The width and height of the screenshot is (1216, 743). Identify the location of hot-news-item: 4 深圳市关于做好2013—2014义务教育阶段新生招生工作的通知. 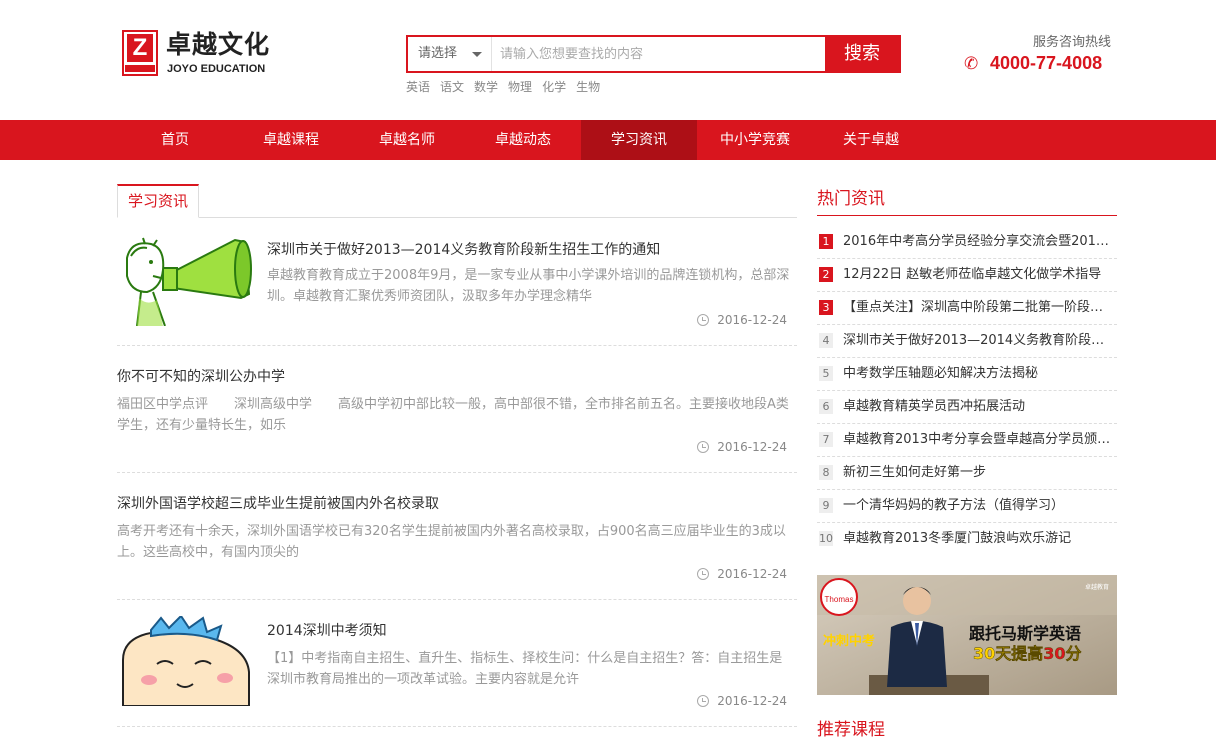
(967, 341).